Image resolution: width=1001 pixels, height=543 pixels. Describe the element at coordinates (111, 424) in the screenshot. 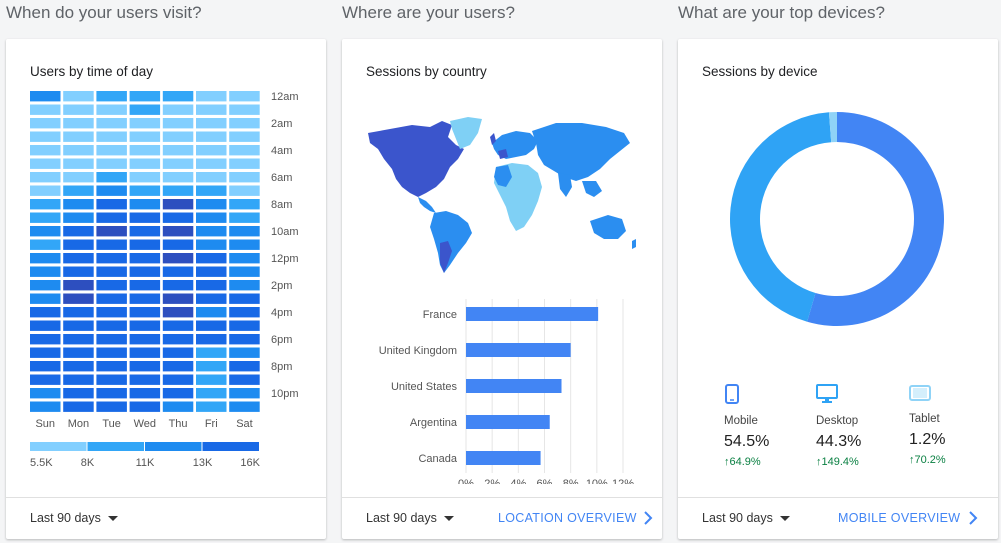

I see `day-label: Tue` at that location.